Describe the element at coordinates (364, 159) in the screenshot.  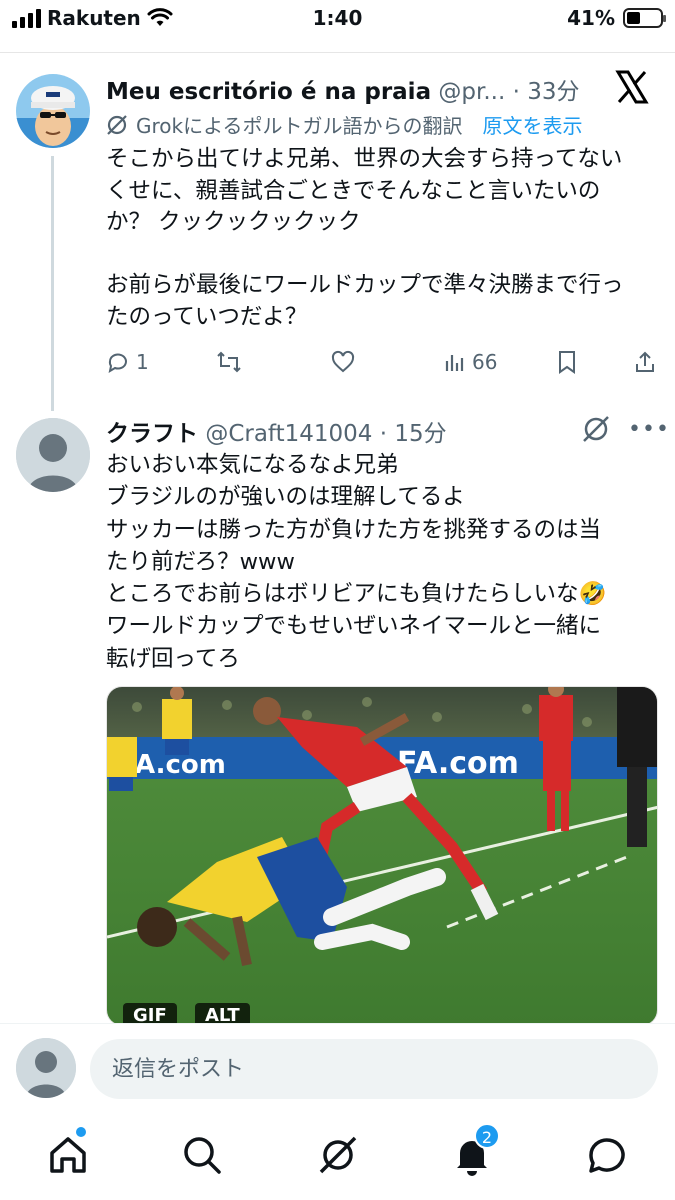
I see `tweet1-line: そこから出てけよ兄弟、世界の大会すら持ってない` at that location.